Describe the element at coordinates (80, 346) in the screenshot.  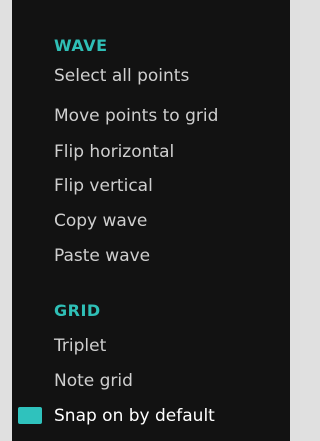
I see `menu-item-triplet: Triplet` at that location.